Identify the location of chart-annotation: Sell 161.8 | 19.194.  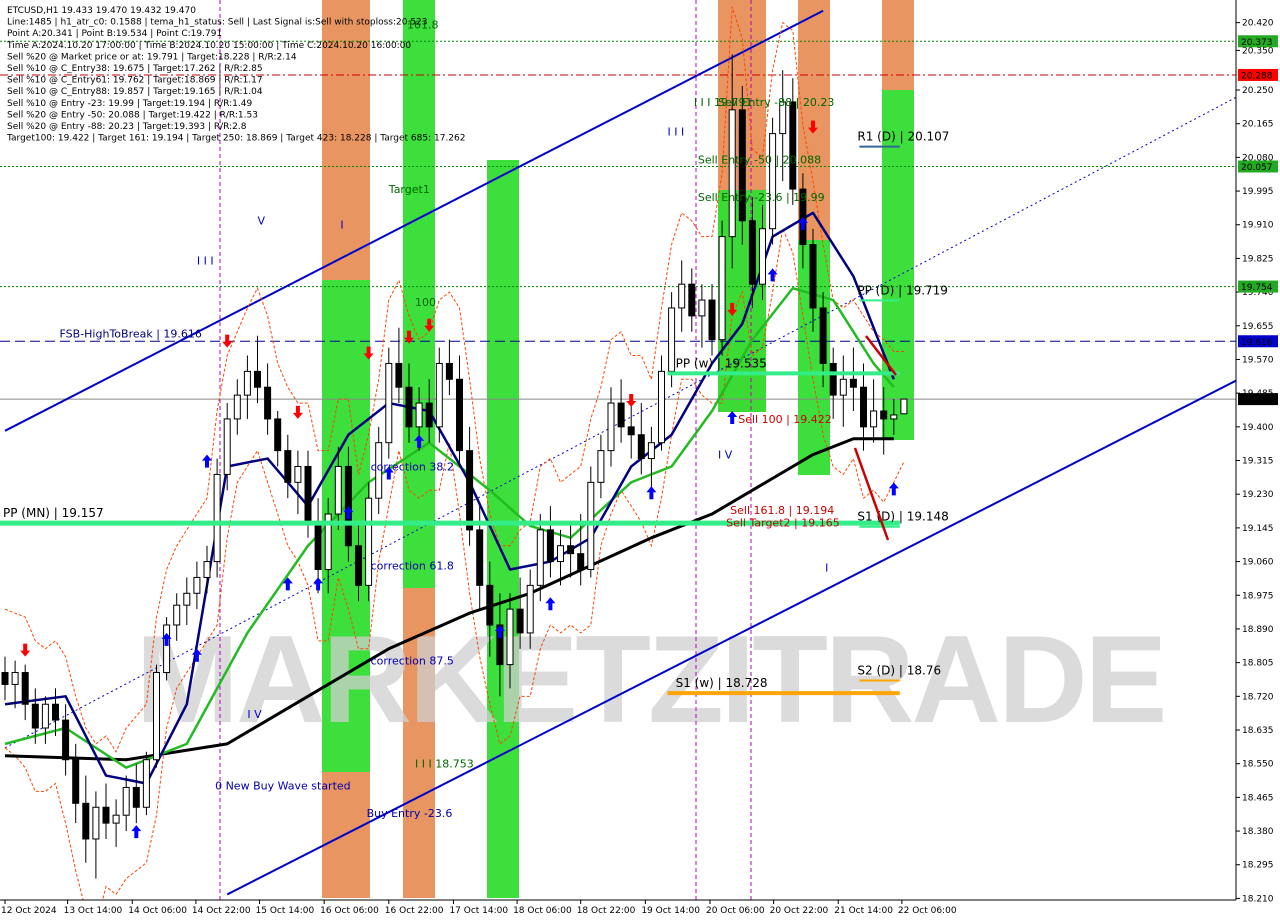
(782, 510).